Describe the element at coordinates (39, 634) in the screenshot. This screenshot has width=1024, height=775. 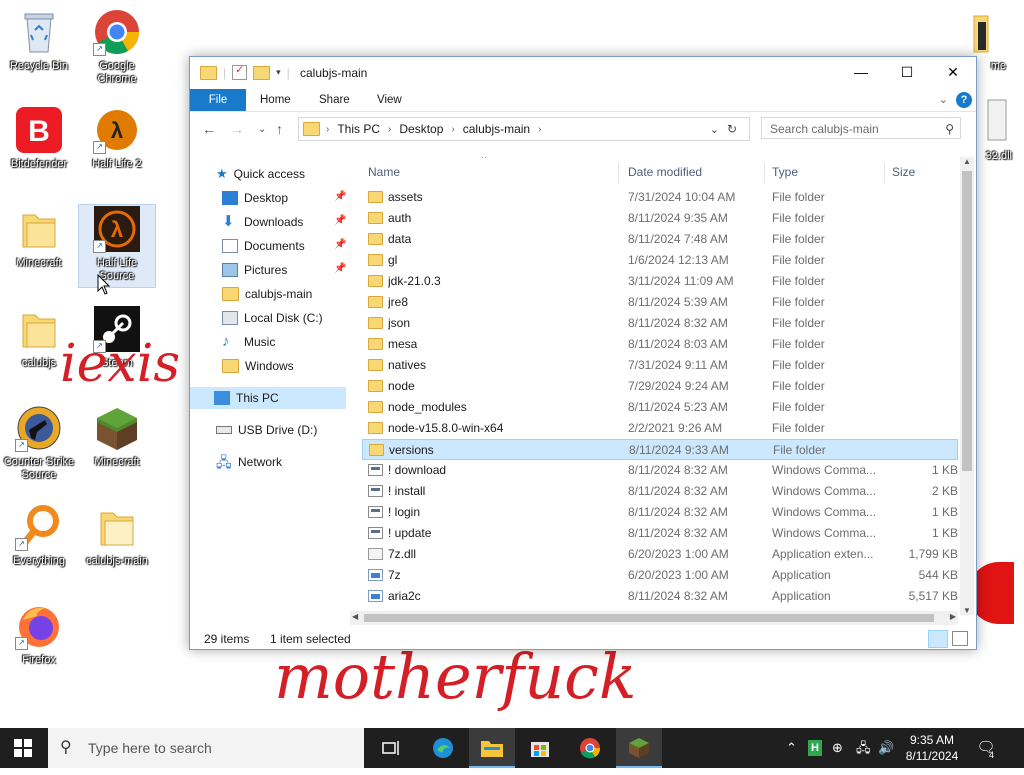
I see `desktop-icon-firefox: ↗ Firefox` at that location.